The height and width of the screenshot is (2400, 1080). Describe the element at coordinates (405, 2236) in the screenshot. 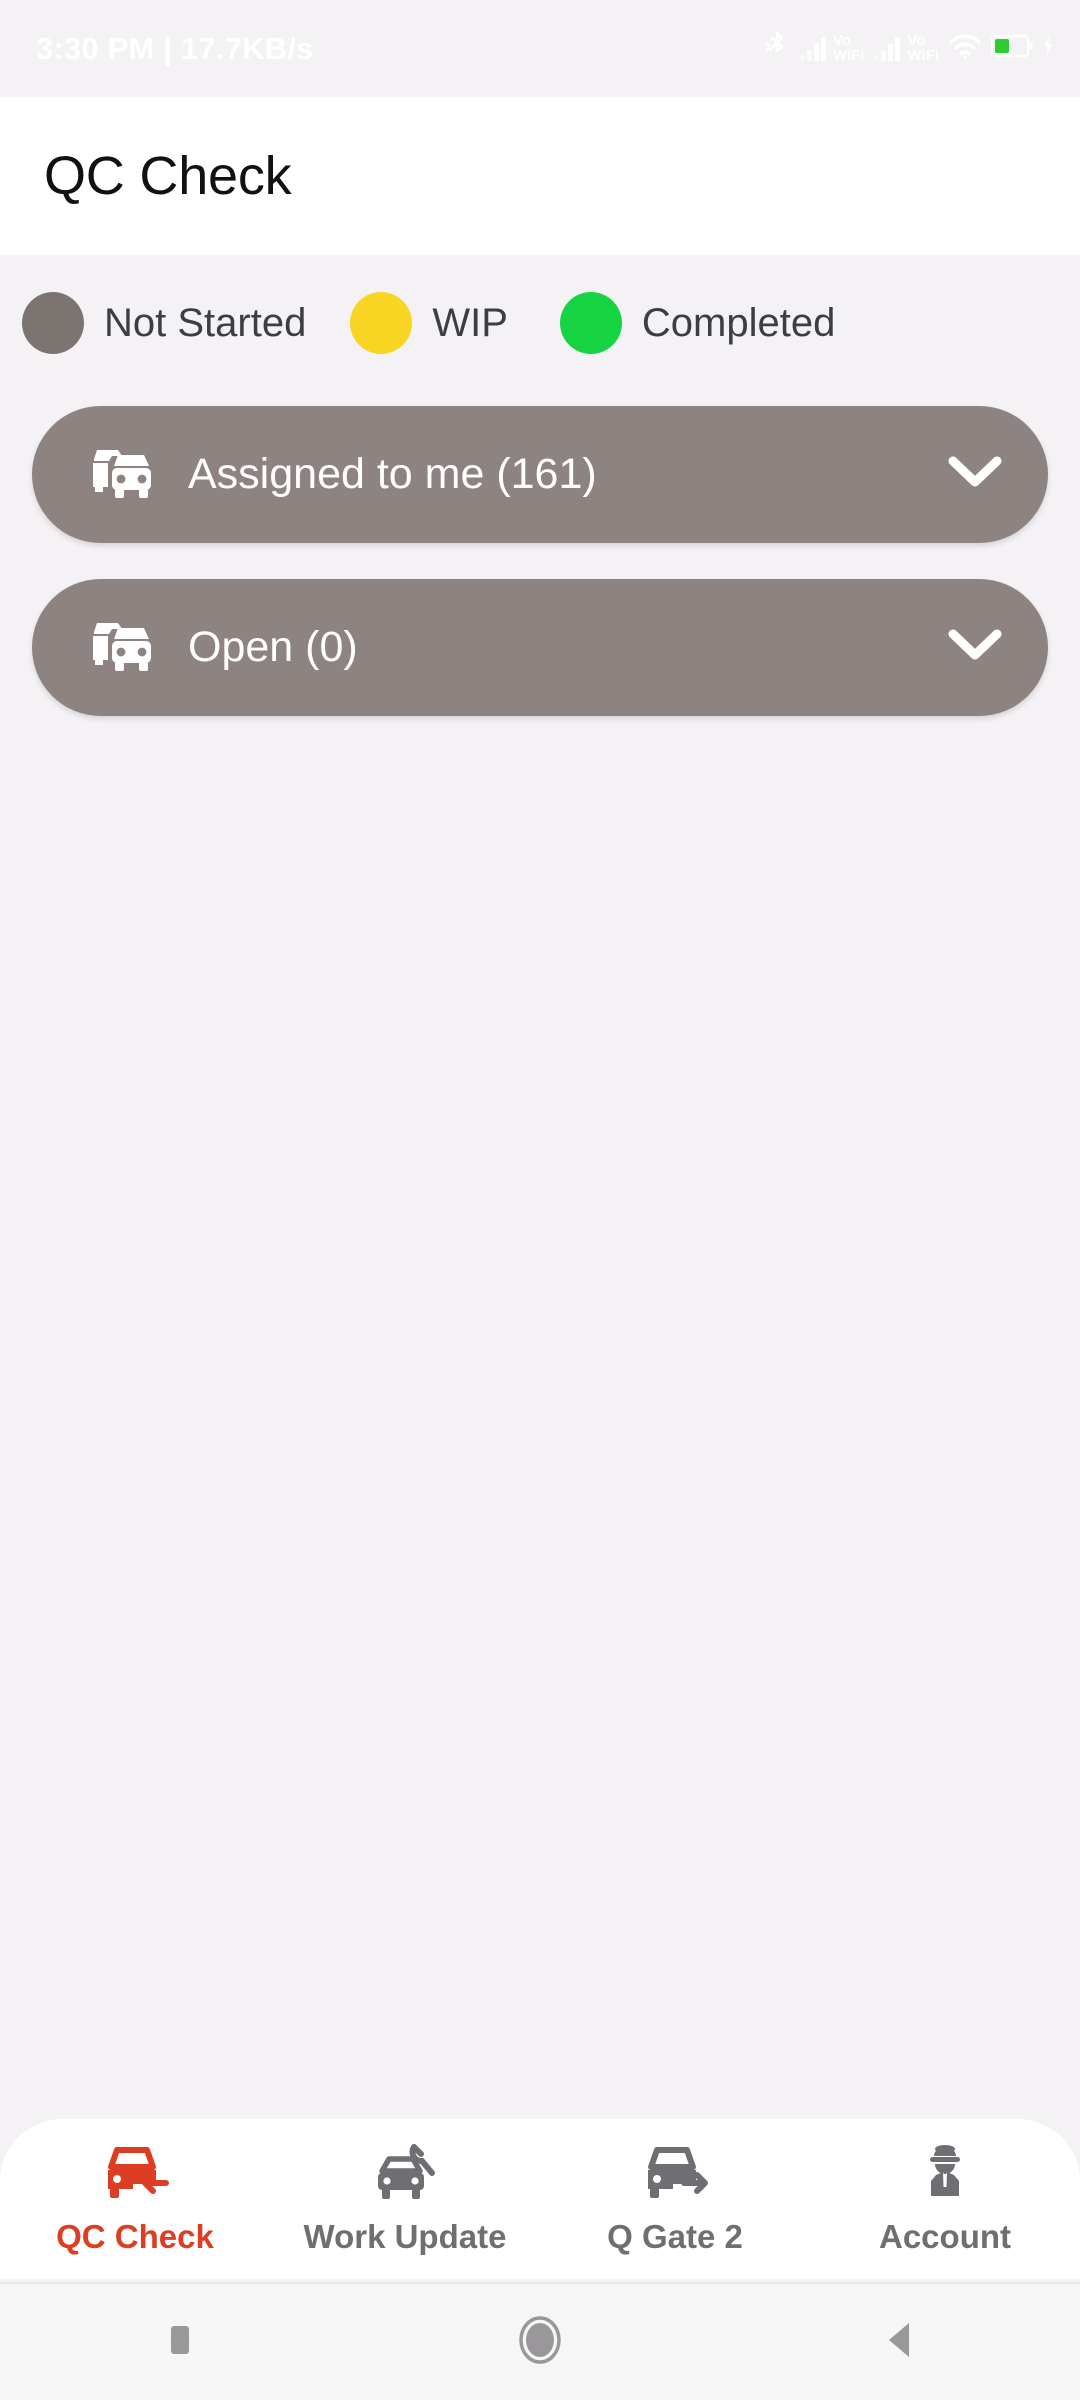

I see `nav-label-work-update: Work Update` at that location.